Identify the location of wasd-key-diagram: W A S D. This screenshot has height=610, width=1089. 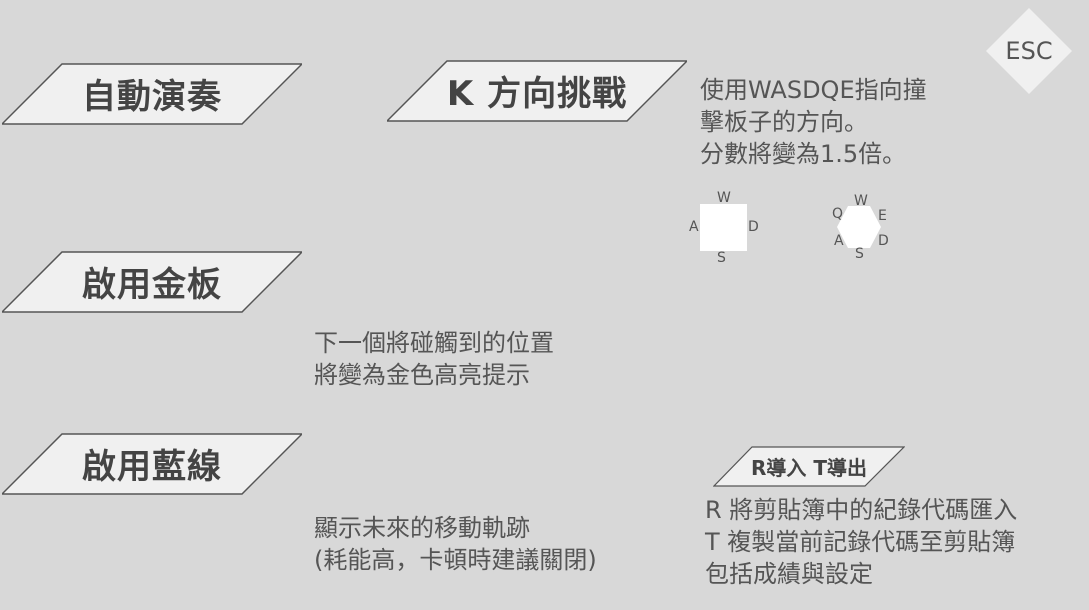
(728, 230).